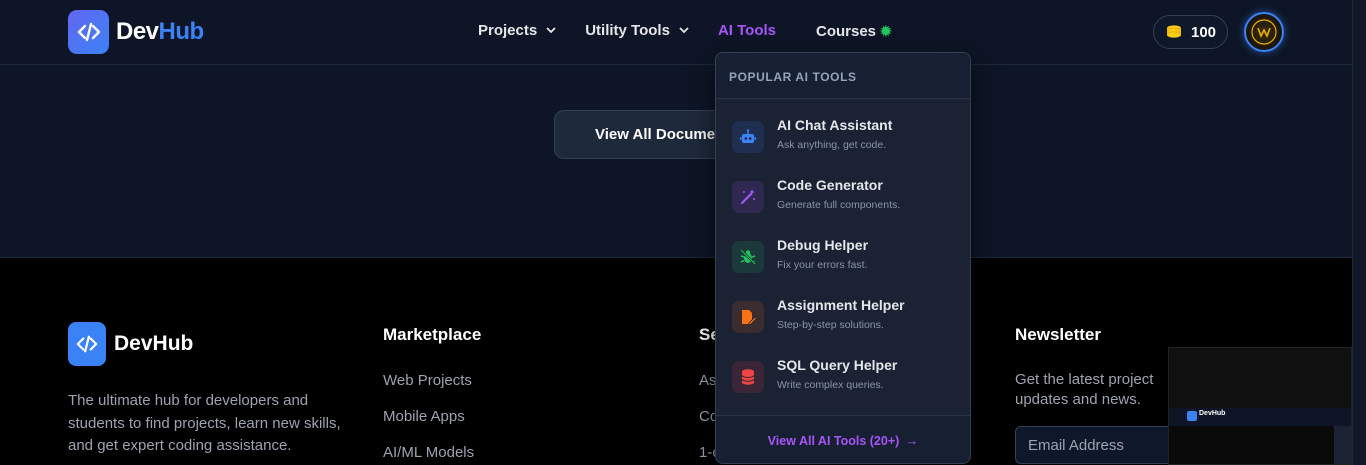  Describe the element at coordinates (748, 257) in the screenshot. I see `bug-slash-icon` at that location.